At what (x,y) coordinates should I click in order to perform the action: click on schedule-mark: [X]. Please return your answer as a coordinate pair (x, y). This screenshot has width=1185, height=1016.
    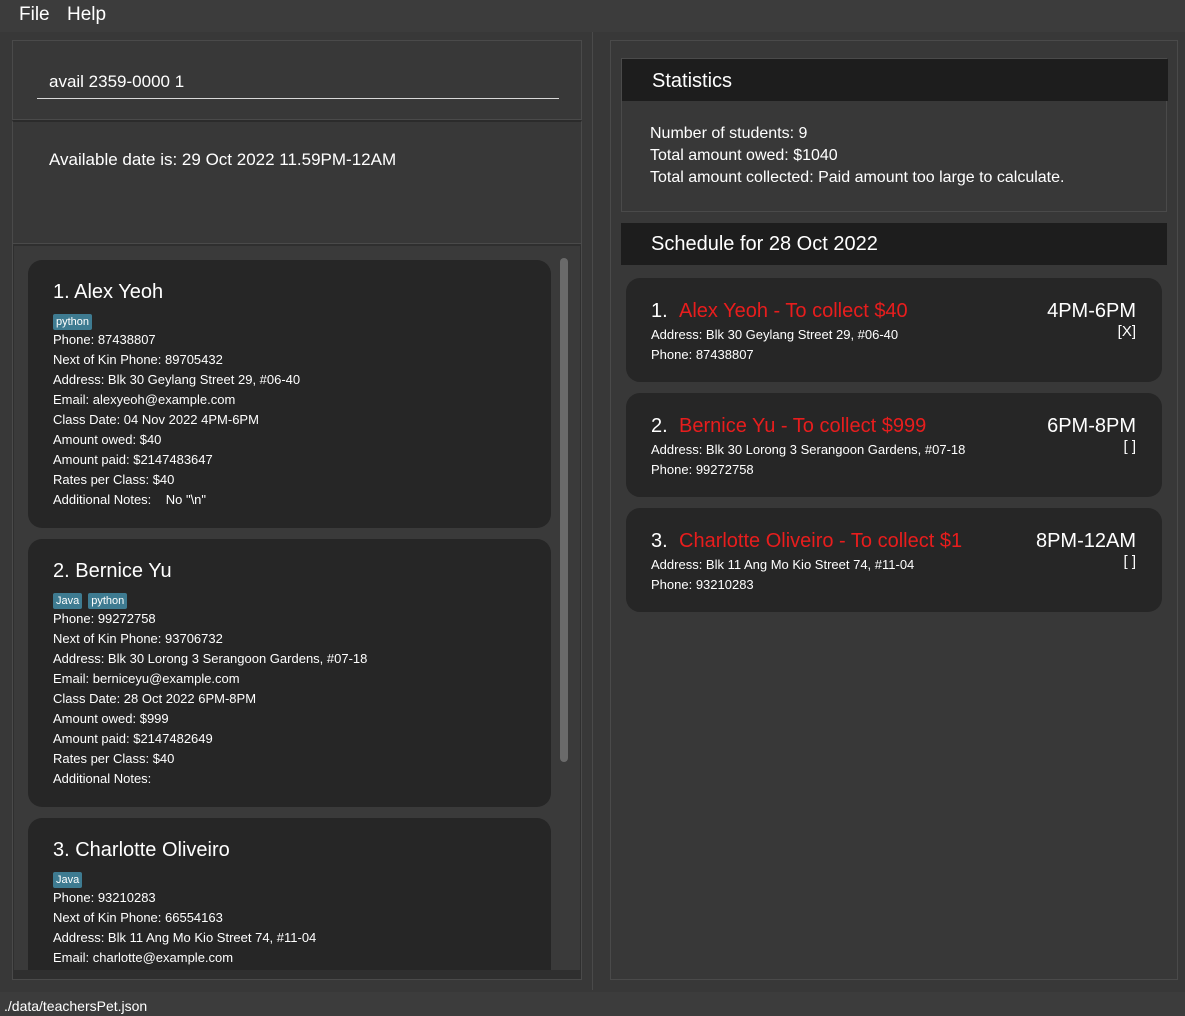
    Looking at the image, I should click on (1126, 331).